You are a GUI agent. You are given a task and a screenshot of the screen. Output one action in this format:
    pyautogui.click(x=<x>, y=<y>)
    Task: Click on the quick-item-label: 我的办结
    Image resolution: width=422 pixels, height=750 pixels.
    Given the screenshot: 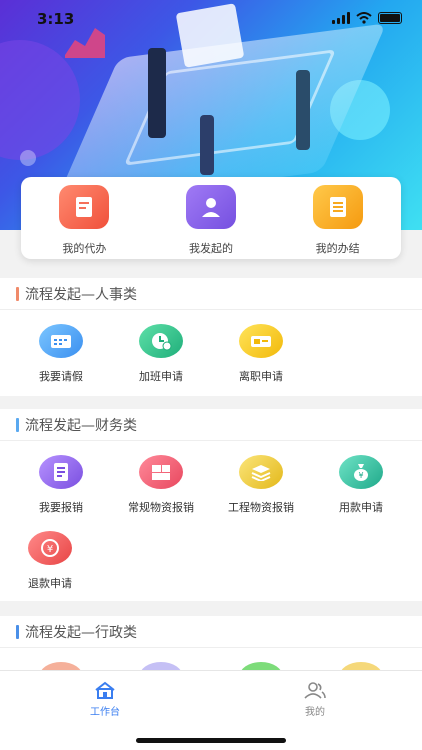 What is the action you would take?
    pyautogui.click(x=337, y=248)
    